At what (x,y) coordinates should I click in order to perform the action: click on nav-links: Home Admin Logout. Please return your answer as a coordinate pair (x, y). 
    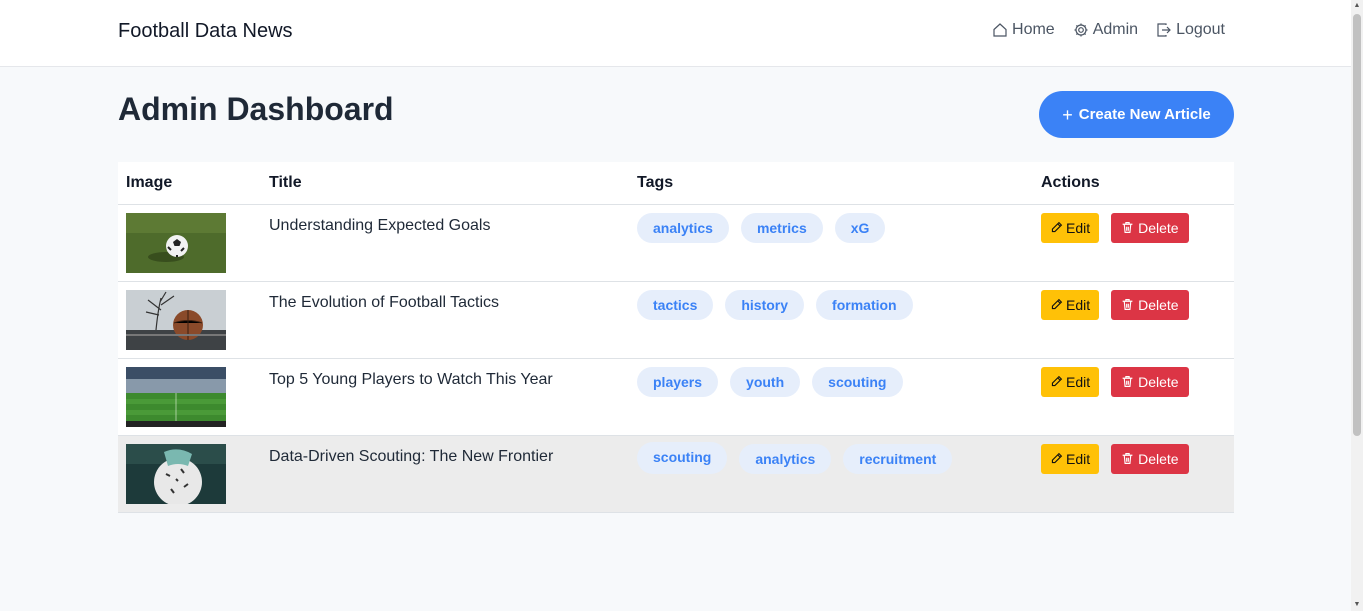
    Looking at the image, I should click on (1108, 30).